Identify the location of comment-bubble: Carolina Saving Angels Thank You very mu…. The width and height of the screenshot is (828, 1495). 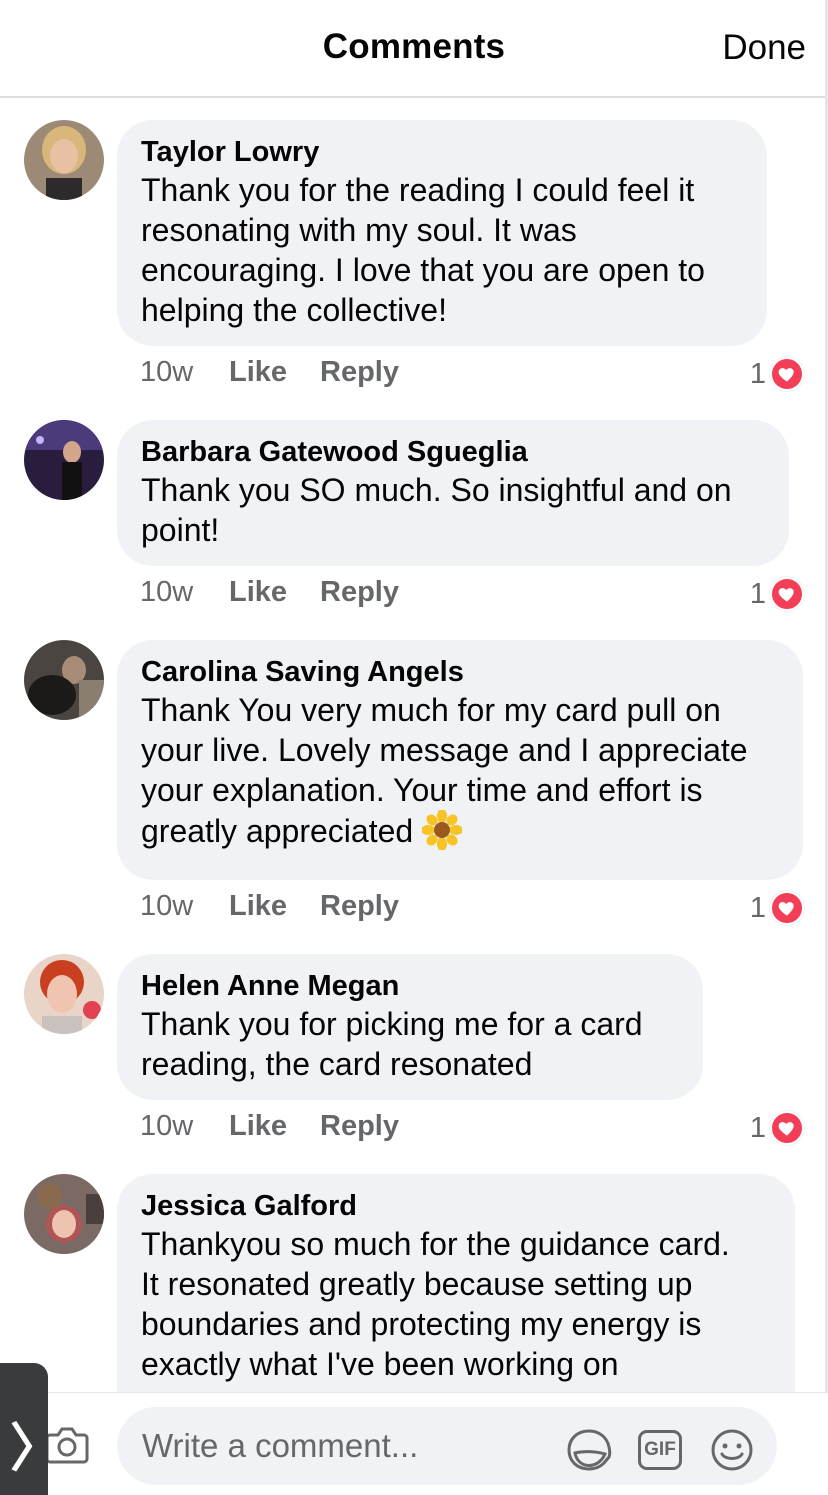
(460, 760).